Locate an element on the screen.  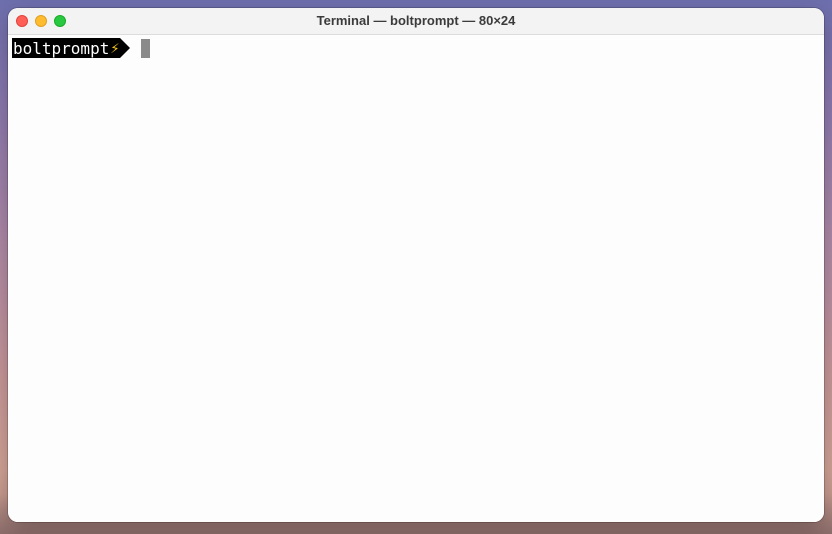
prompt-line: boltprompt ⚡ is located at coordinates (416, 48).